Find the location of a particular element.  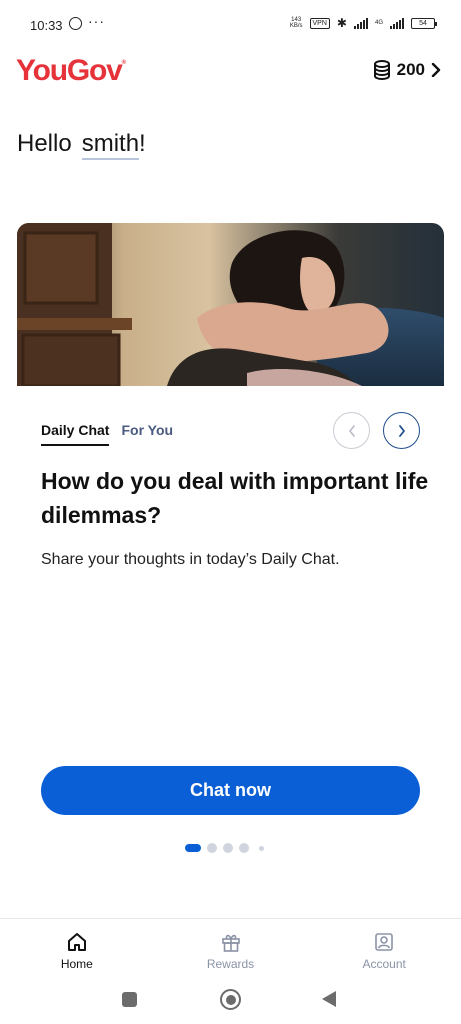

bottom-navigation: Home Rewards Account is located at coordinates (230, 948).